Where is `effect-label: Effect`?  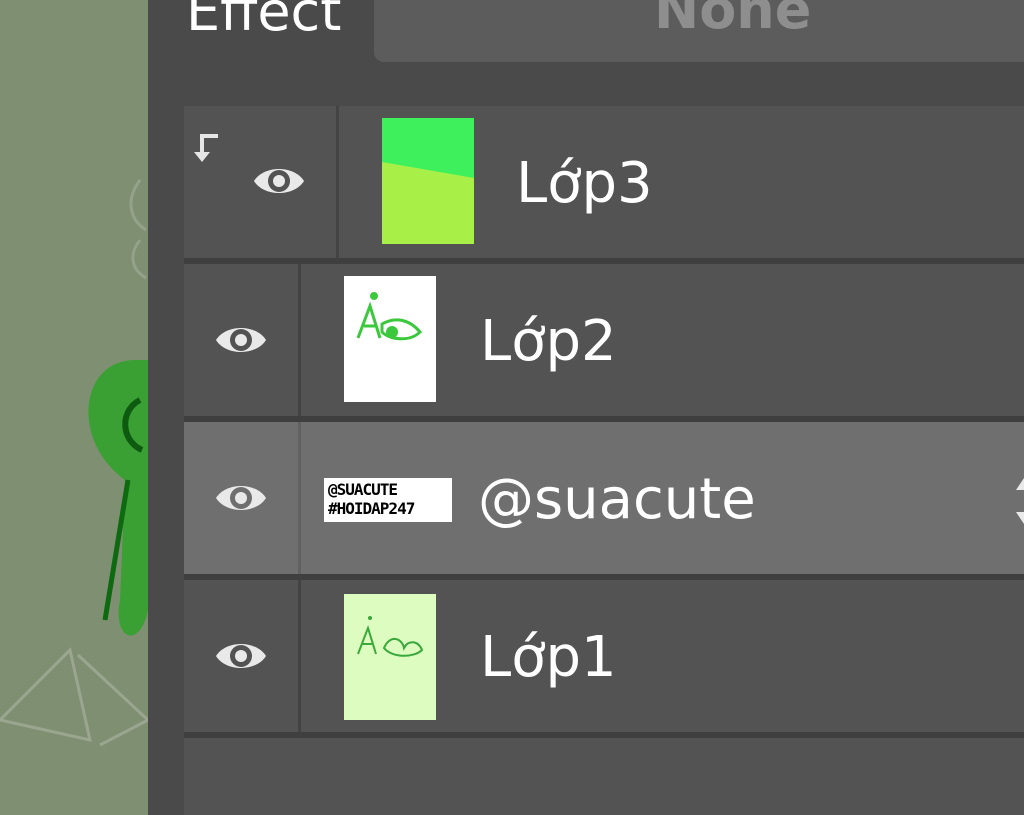
effect-label: Effect is located at coordinates (264, 21).